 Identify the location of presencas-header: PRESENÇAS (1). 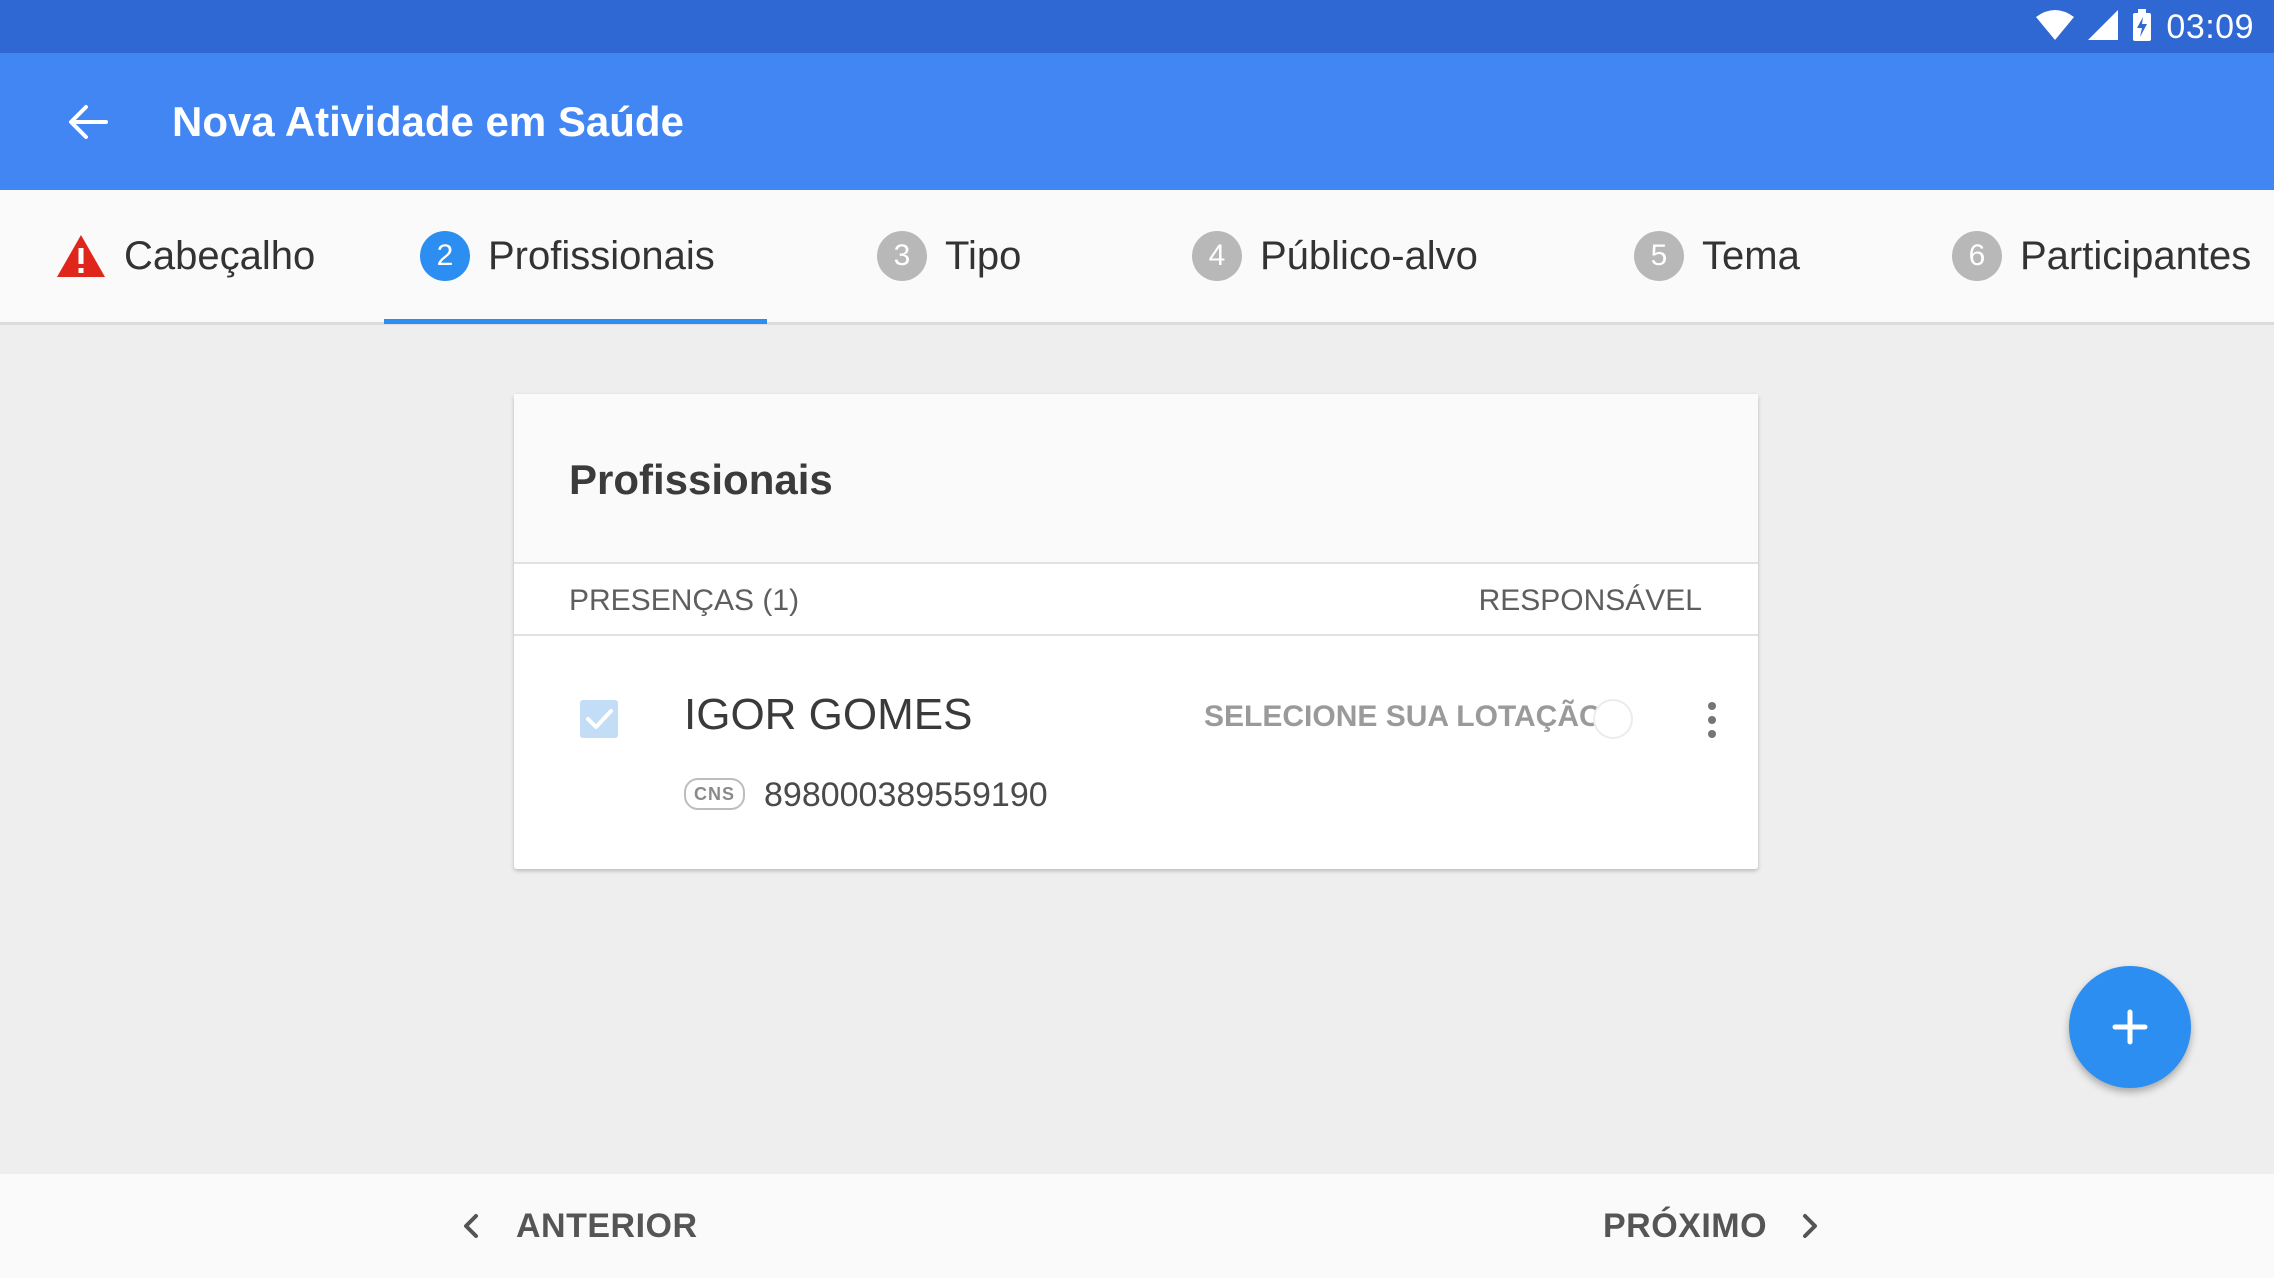
(684, 600).